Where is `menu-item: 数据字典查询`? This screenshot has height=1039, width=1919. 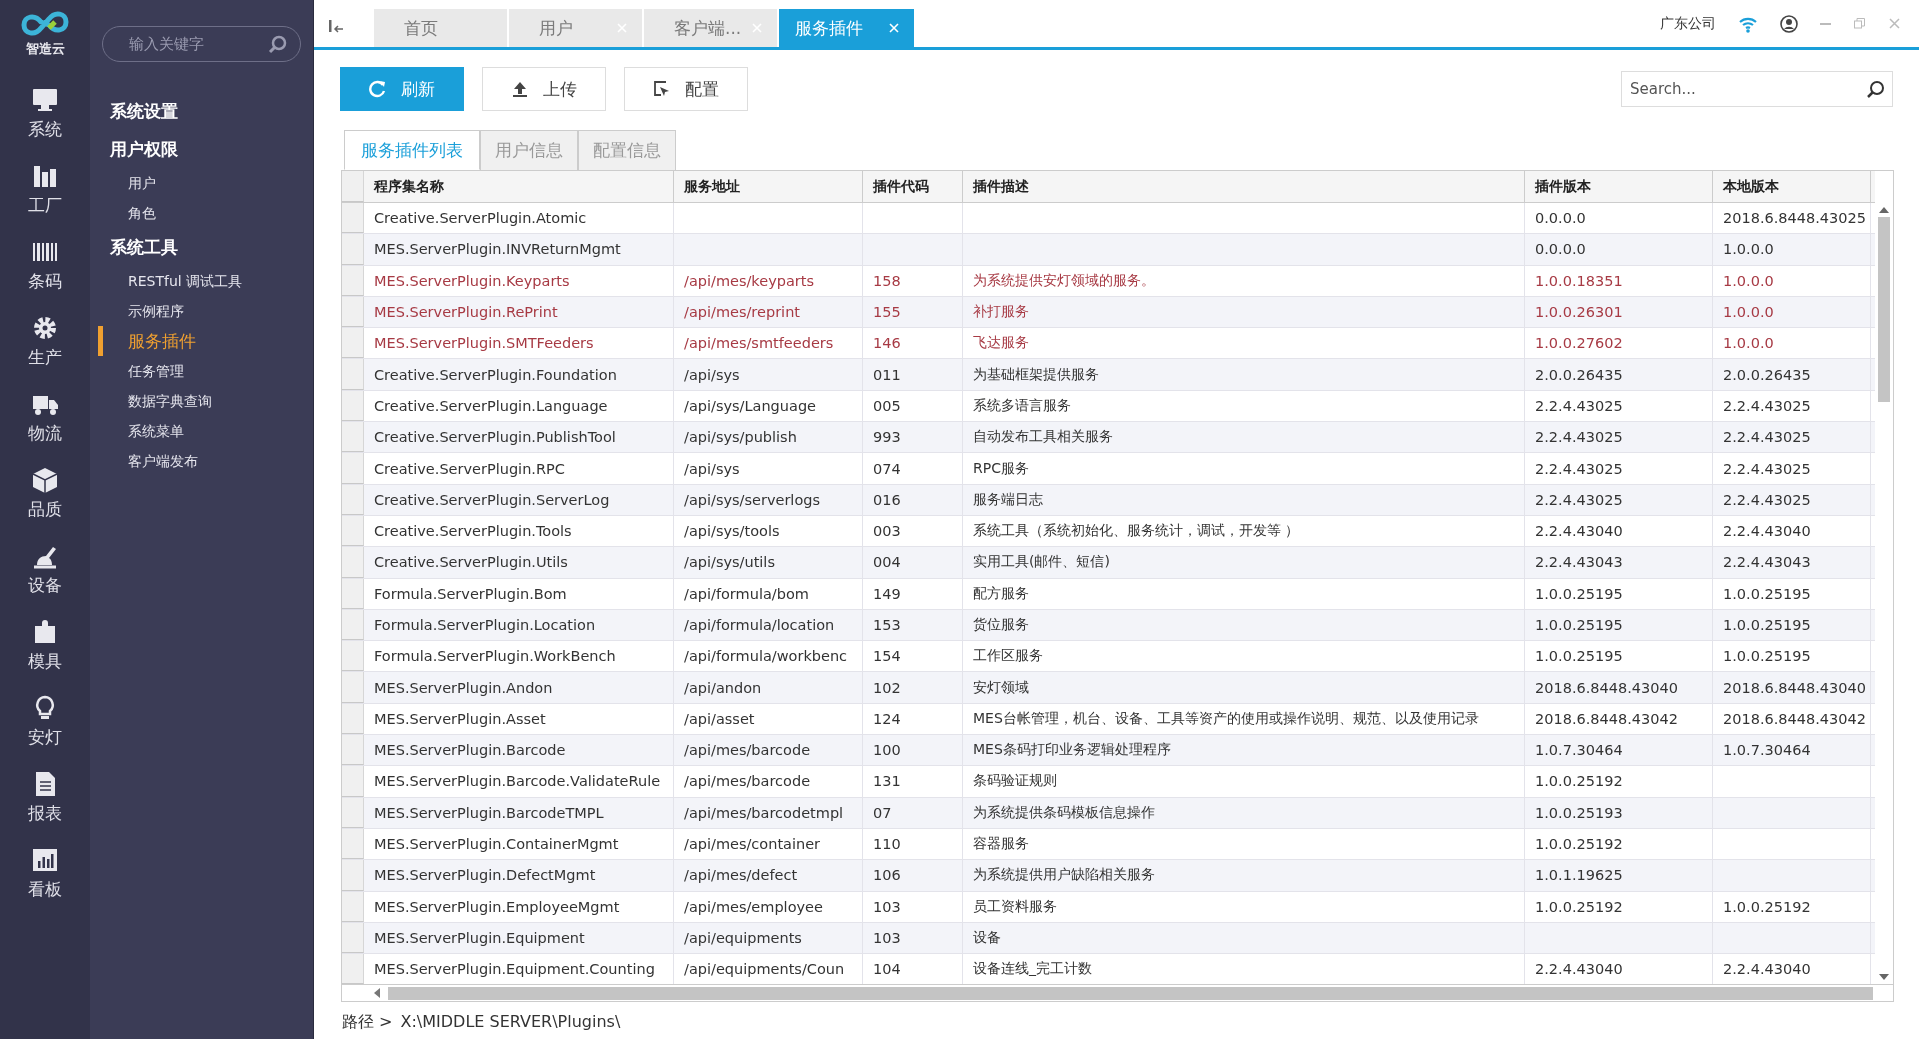
menu-item: 数据字典查询 is located at coordinates (201, 401).